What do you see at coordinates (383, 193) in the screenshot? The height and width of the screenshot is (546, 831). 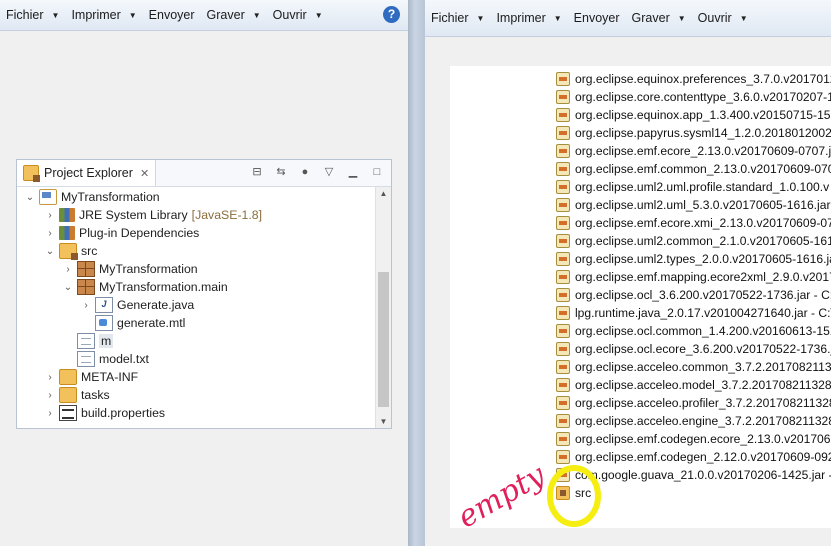 I see `scroll-up-icon: ▲` at bounding box center [383, 193].